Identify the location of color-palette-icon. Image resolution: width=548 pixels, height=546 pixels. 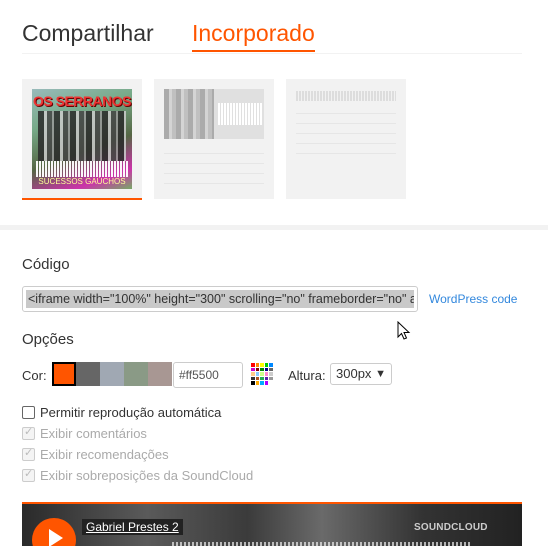
(262, 374).